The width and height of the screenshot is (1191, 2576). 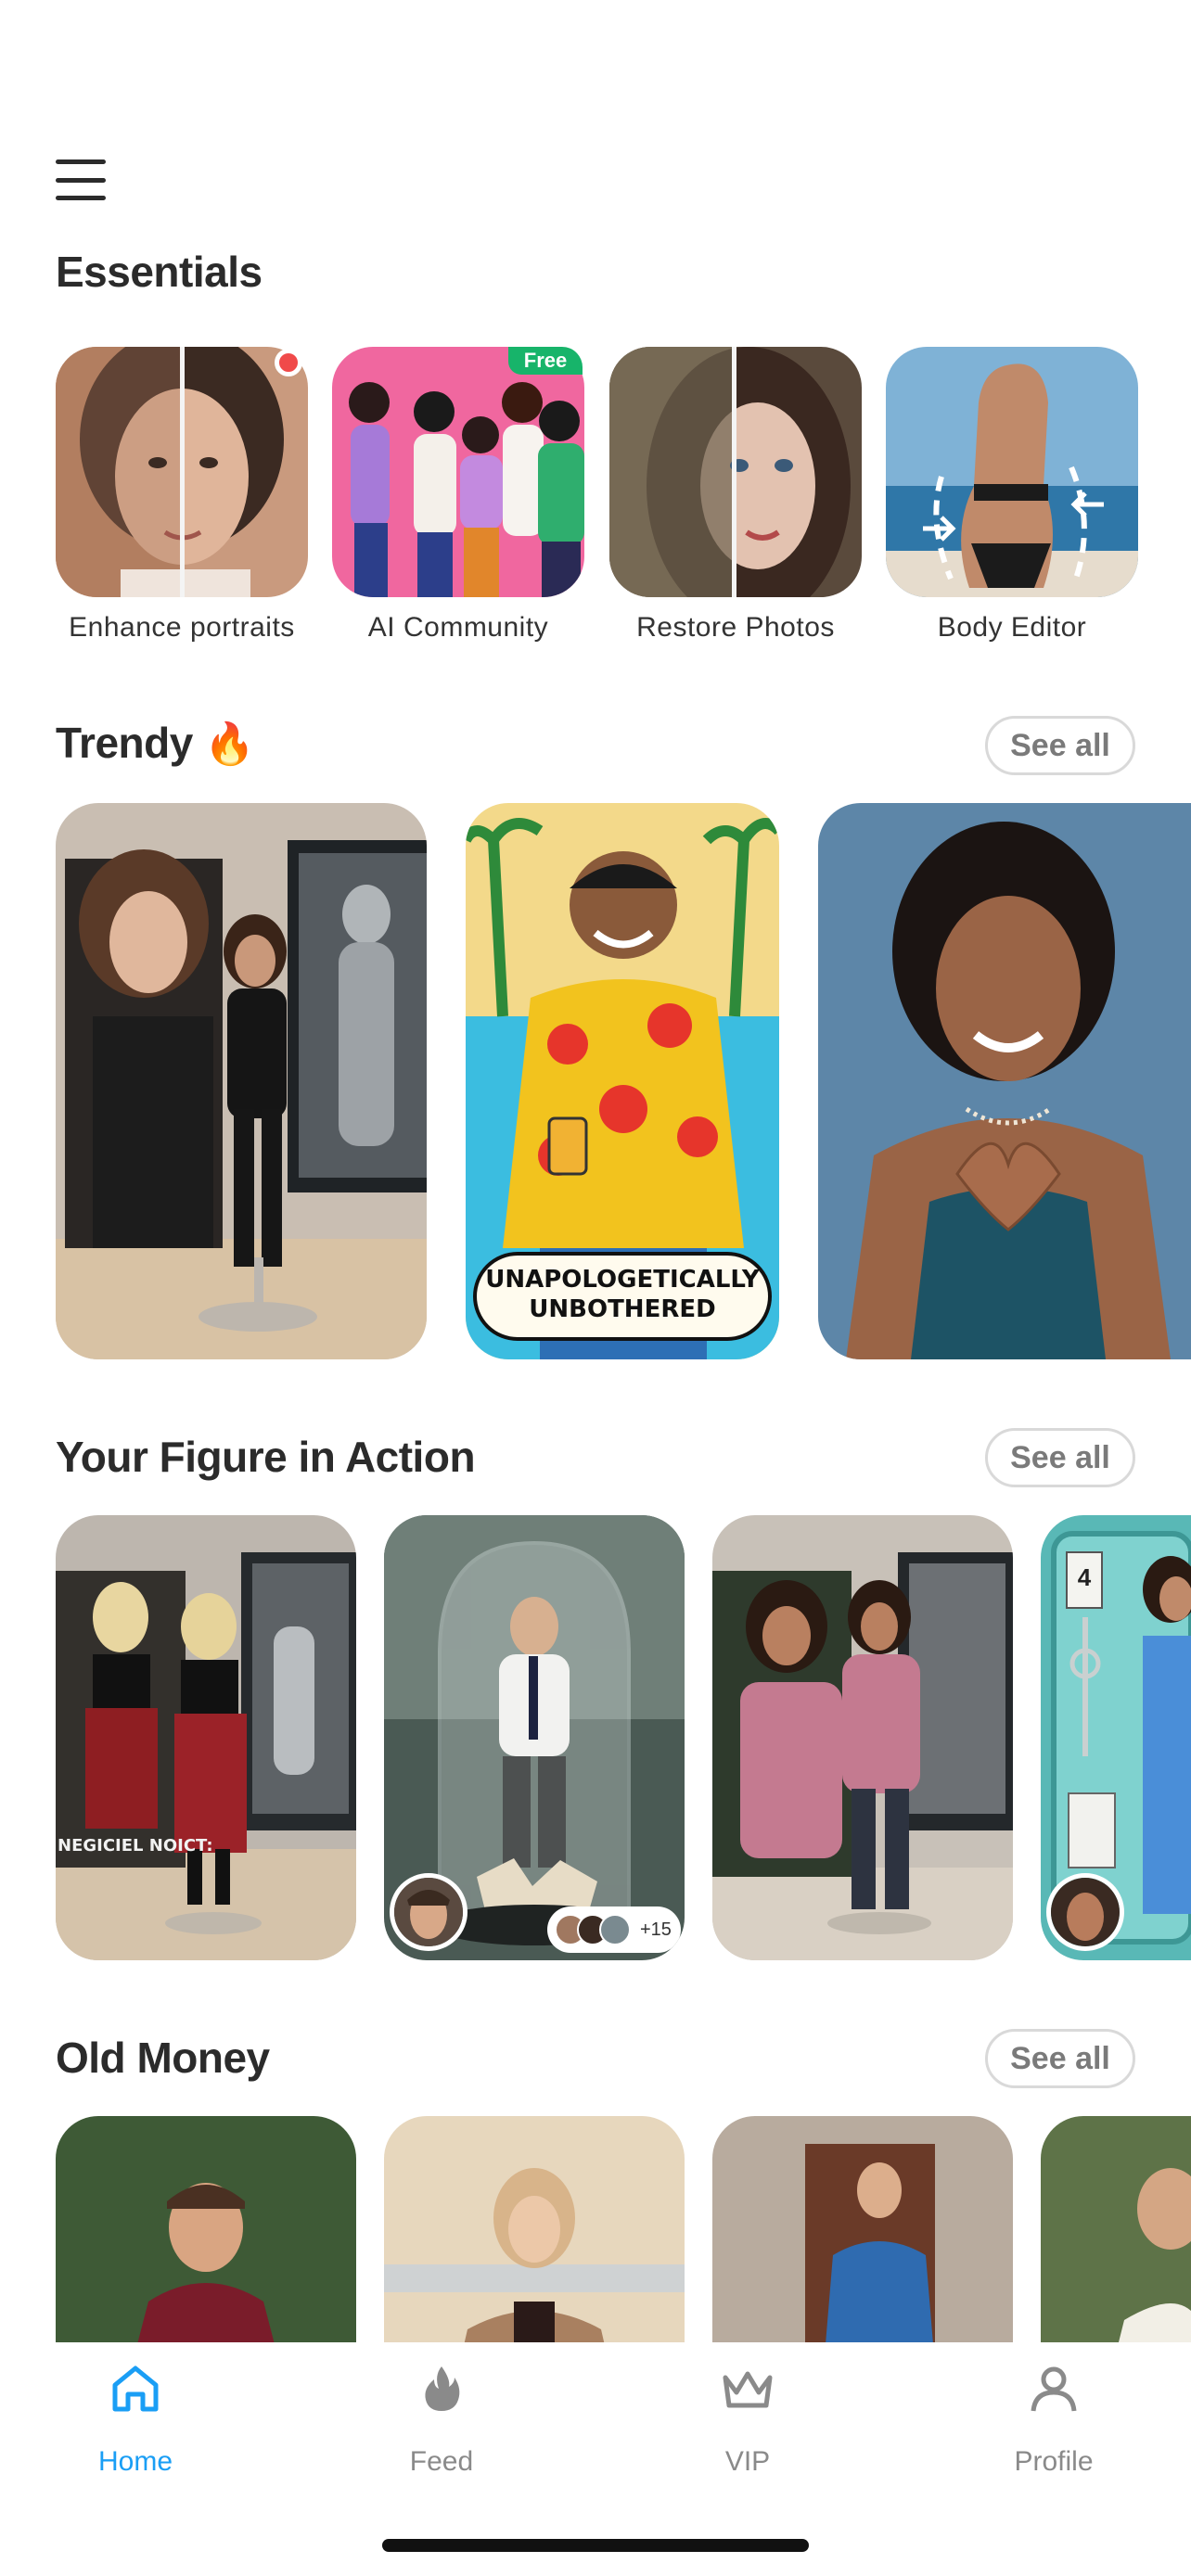 I want to click on figure-card-plaid-skirt: NEGICIEL NOICT:, so click(x=206, y=1738).